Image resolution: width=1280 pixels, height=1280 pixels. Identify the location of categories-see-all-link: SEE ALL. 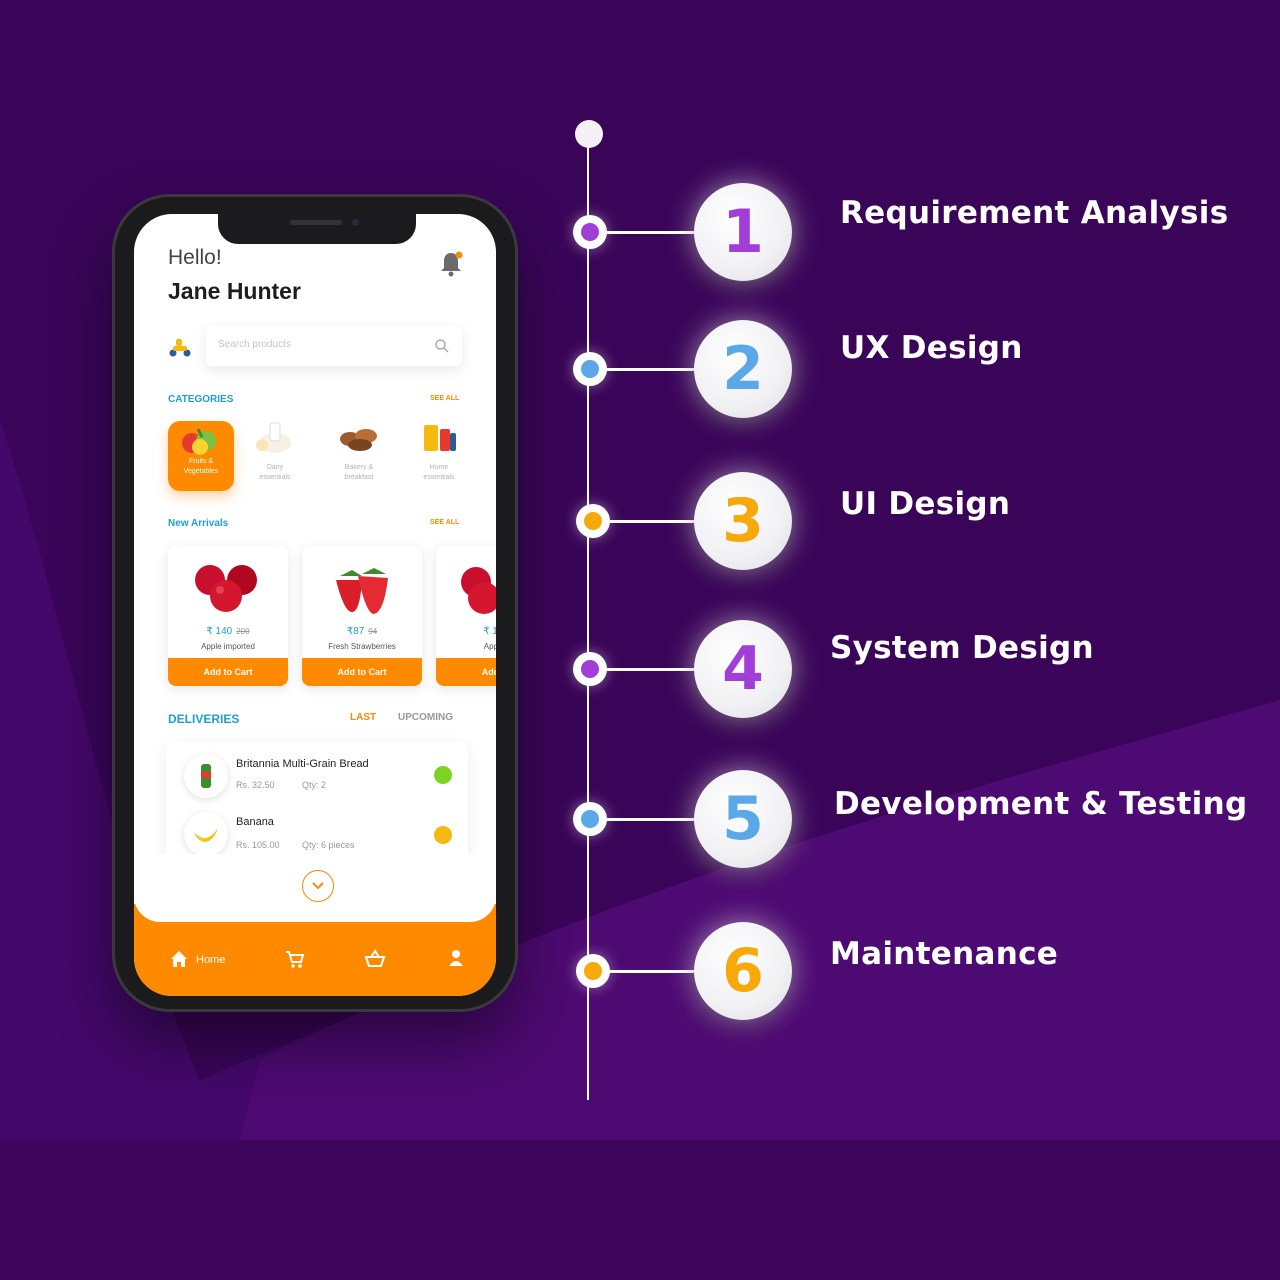
(444, 398).